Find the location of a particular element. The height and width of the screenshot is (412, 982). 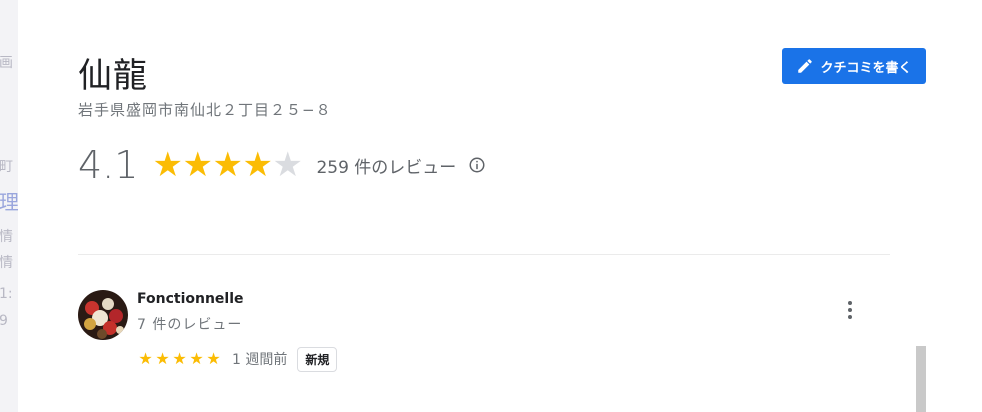

bg-text-fragment: 画 is located at coordinates (6, 63).